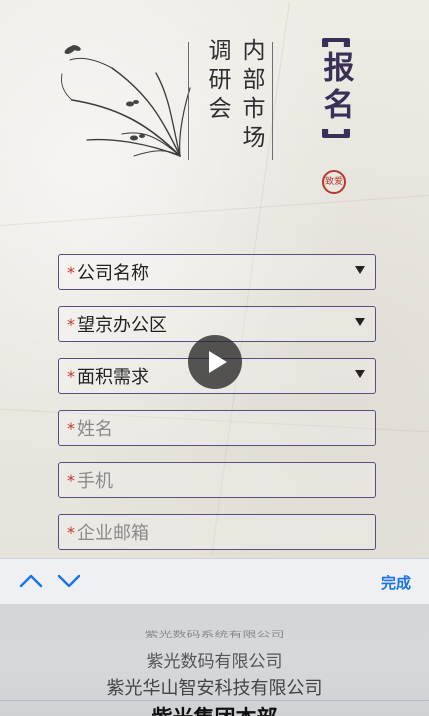 The image size is (429, 716). I want to click on orchid-illustration-icon, so click(126, 101).